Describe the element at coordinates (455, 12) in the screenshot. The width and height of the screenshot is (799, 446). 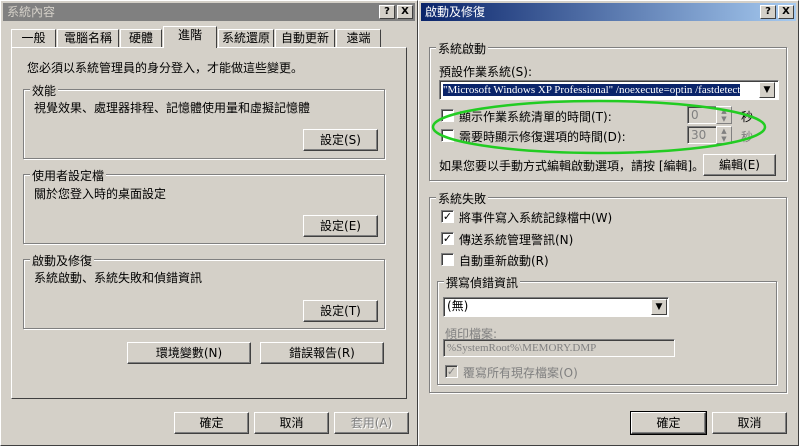
I see `window-title: 啟動及修復` at that location.